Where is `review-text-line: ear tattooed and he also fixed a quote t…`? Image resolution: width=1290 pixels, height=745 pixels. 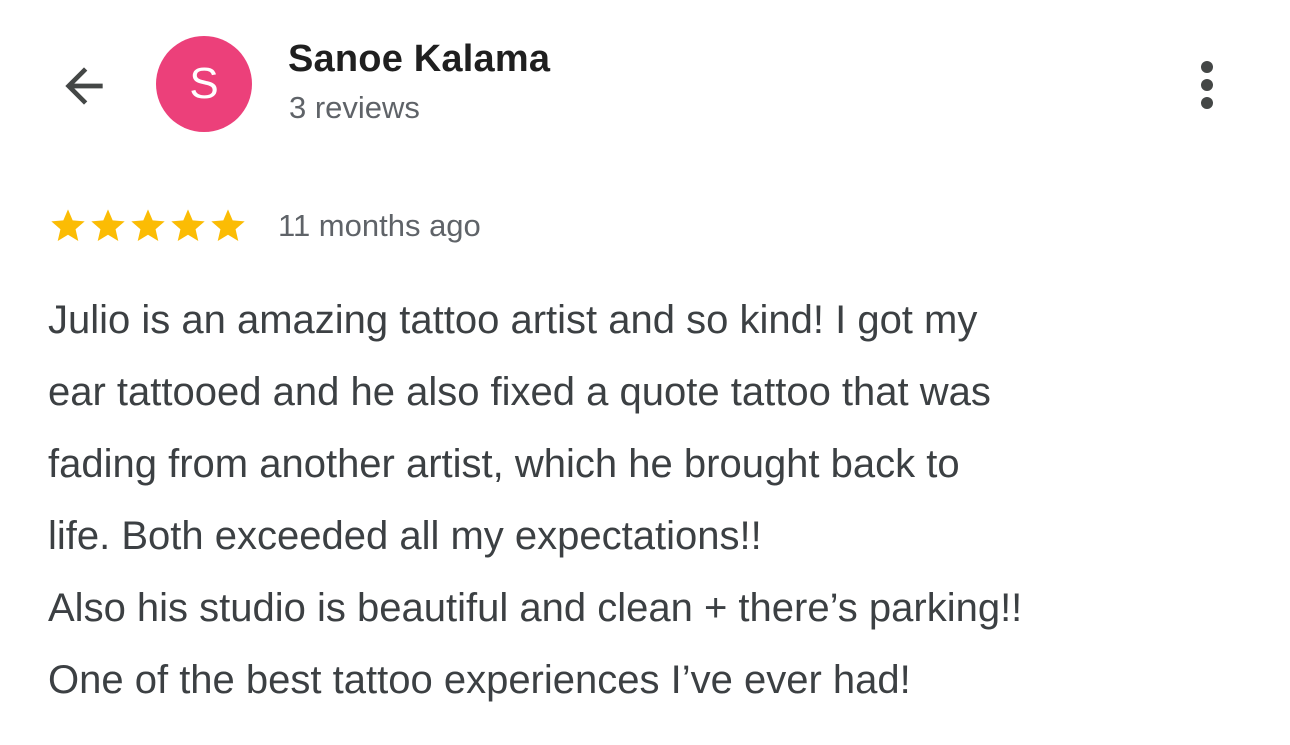
review-text-line: ear tattooed and he also fixed a quote t… is located at coordinates (519, 392).